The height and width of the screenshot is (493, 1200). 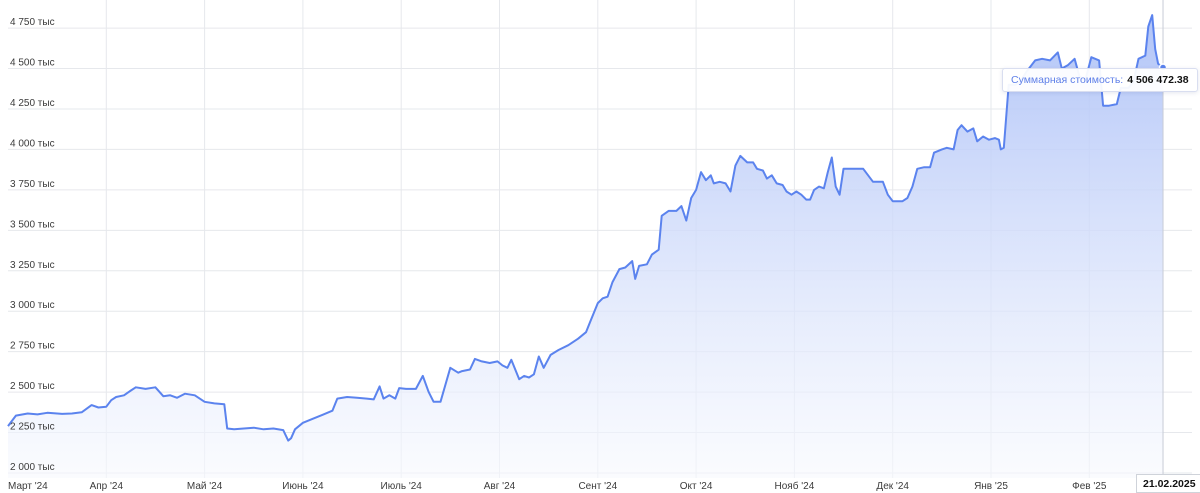 I want to click on y-tick-label: 4 750 тыс, so click(x=32, y=22).